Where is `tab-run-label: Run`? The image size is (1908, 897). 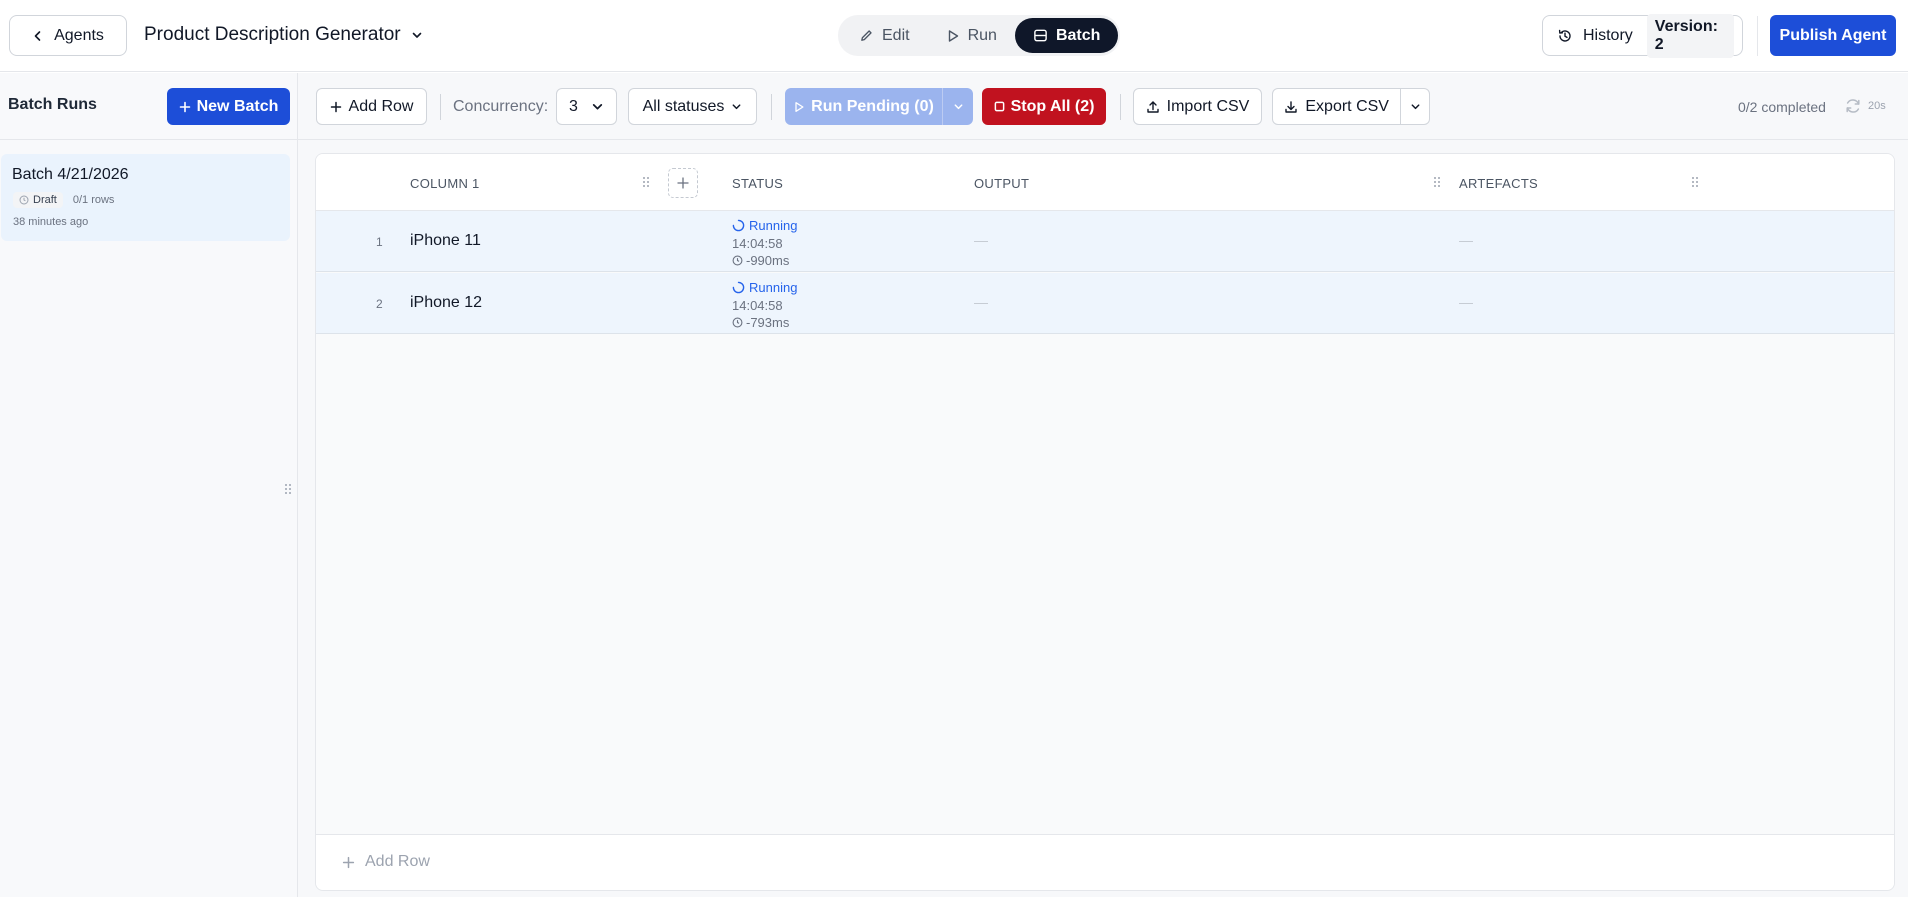 tab-run-label: Run is located at coordinates (982, 35).